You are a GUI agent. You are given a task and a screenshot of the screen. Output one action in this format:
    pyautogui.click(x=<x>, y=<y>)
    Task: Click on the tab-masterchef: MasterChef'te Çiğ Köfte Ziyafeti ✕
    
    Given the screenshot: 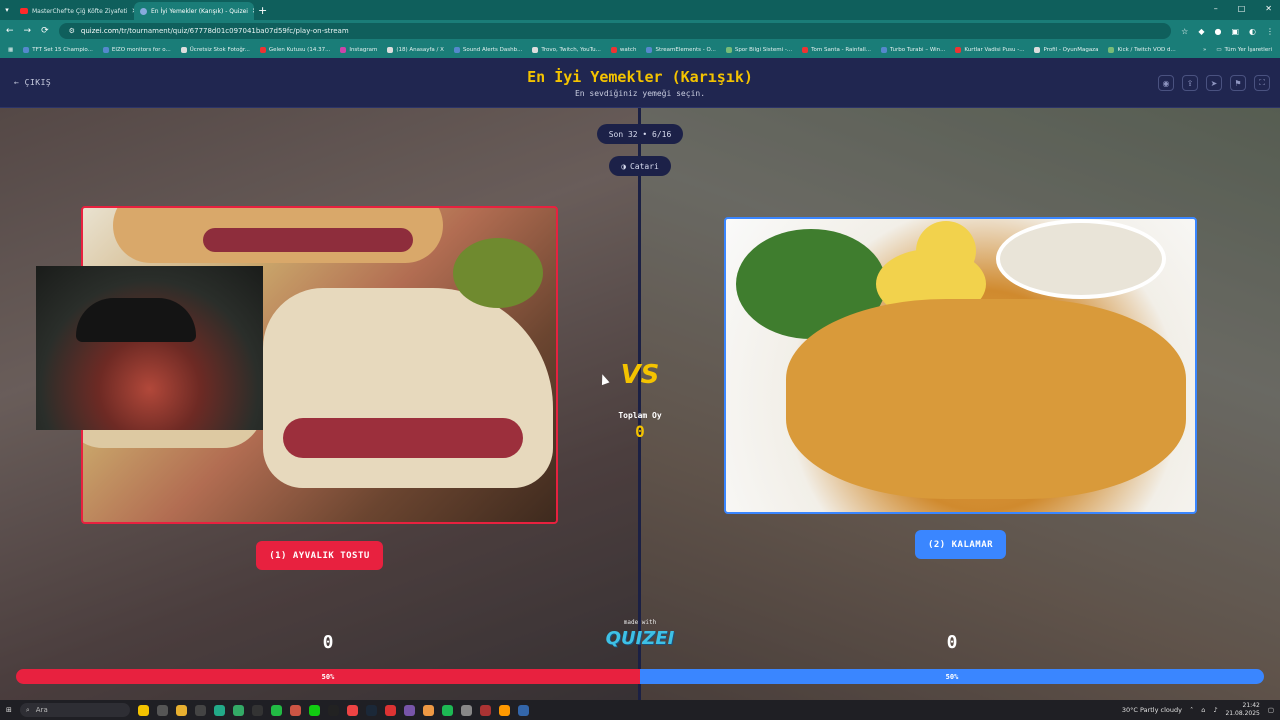 What is the action you would take?
    pyautogui.click(x=74, y=11)
    